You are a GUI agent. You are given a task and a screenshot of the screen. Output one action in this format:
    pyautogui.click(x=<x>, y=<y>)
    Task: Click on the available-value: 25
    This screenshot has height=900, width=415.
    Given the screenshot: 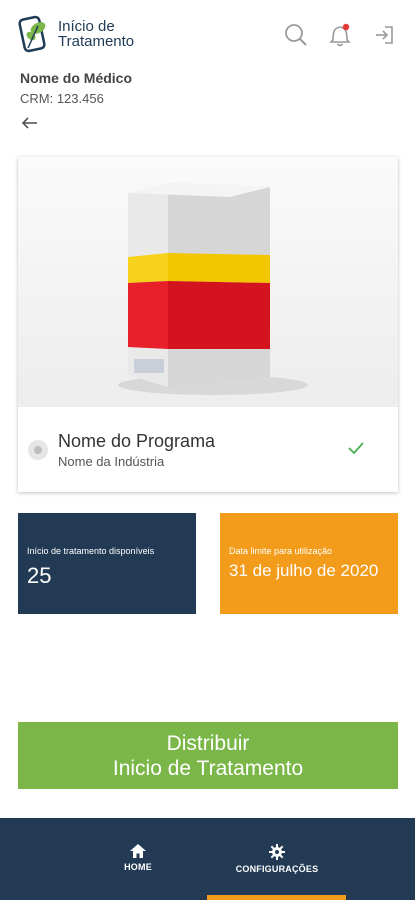 What is the action you would take?
    pyautogui.click(x=39, y=575)
    